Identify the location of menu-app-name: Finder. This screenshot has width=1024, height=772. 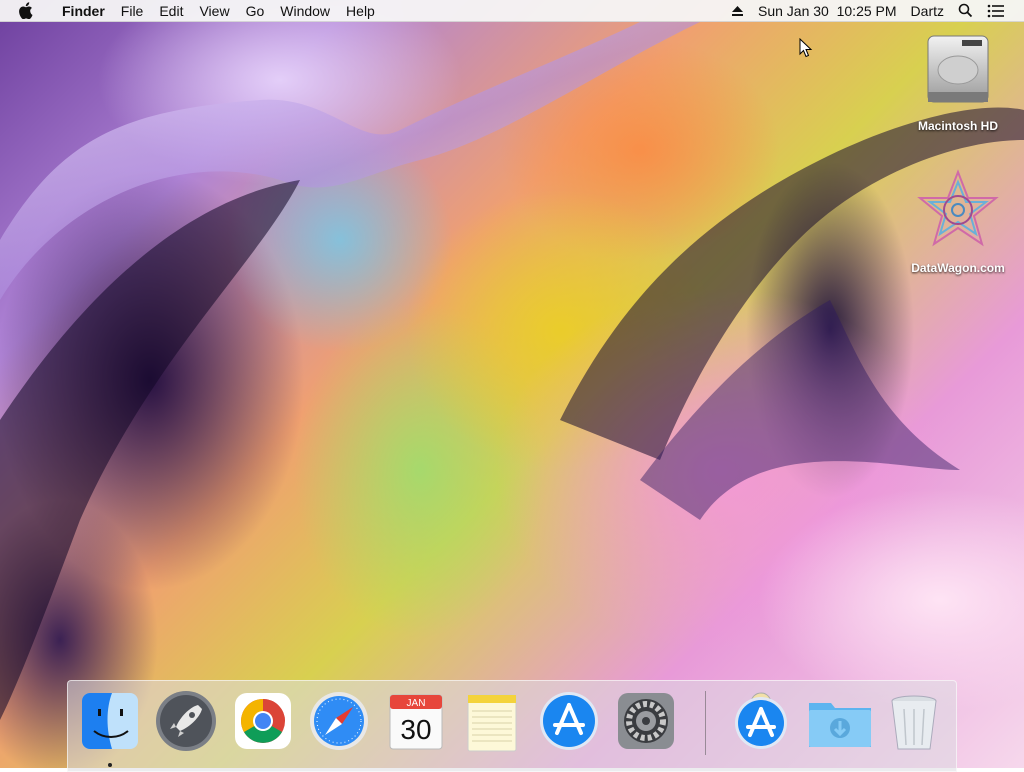
(83, 11).